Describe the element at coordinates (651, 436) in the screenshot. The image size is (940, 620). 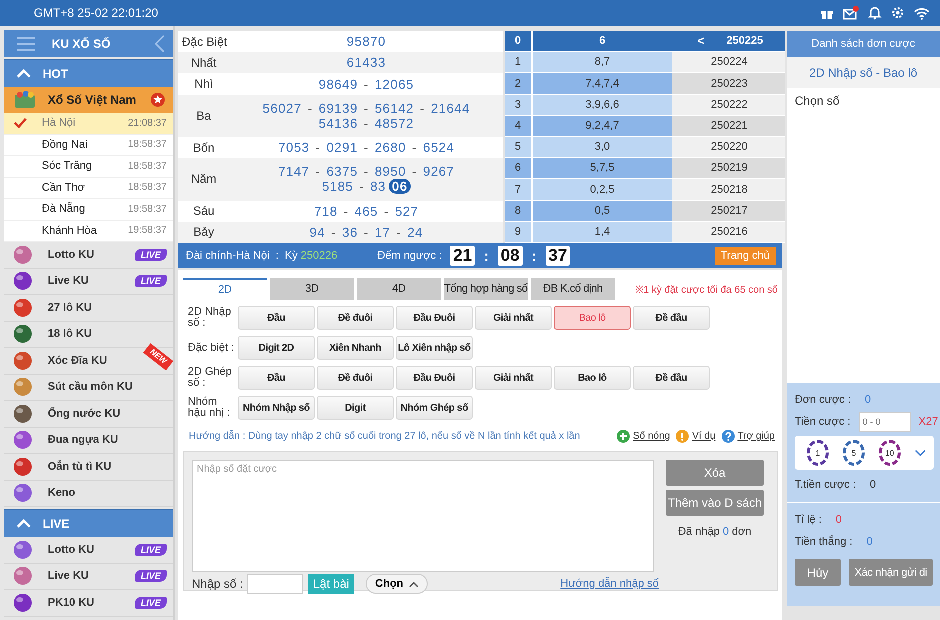
I see `help-link: Số nóng` at that location.